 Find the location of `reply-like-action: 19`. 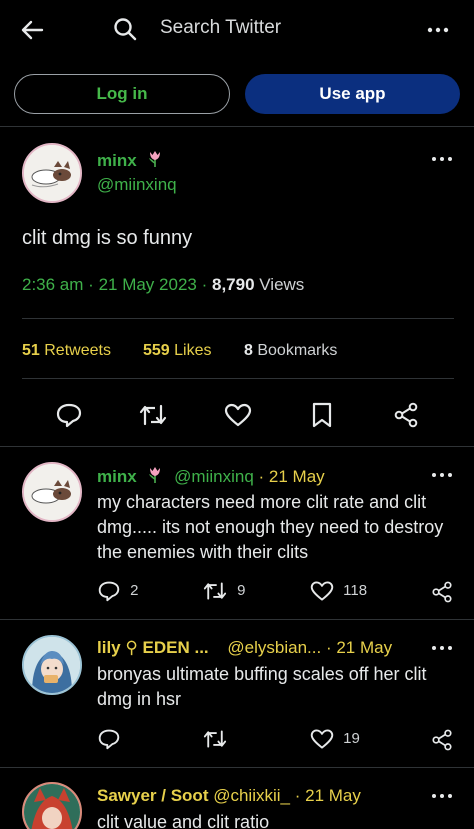

reply-like-action: 19 is located at coordinates (335, 739).